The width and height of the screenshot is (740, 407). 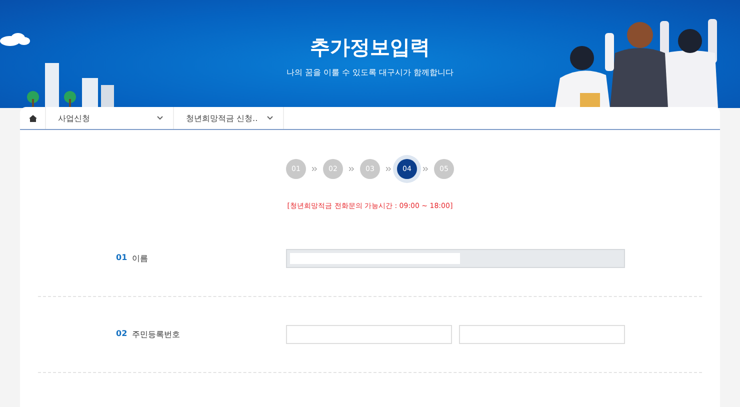 I want to click on field-label: 주민등록번호, so click(x=156, y=334).